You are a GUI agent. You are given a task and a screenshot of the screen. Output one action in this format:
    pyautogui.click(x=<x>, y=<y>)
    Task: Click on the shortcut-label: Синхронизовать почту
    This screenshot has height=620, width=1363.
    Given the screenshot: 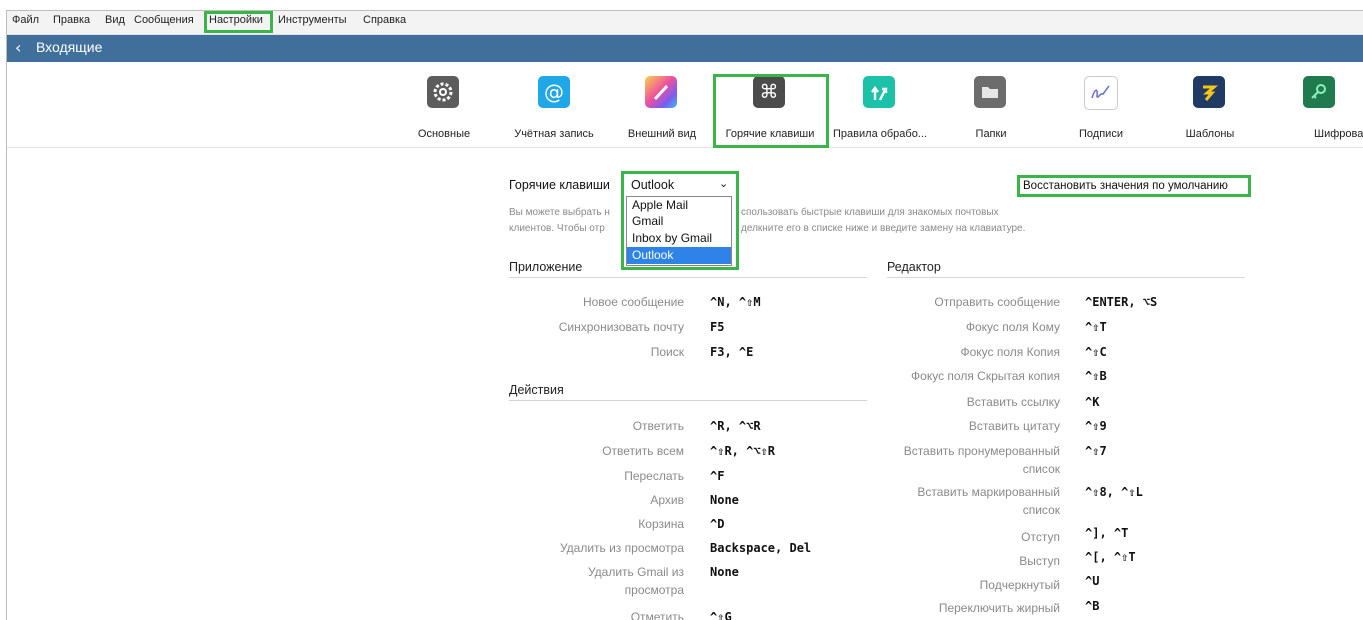 What is the action you would take?
    pyautogui.click(x=621, y=327)
    